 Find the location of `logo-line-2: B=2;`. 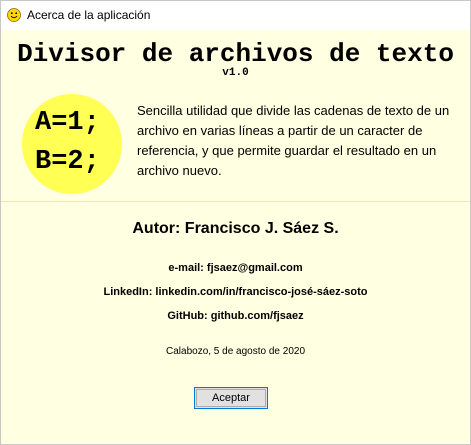

logo-line-2: B=2; is located at coordinates (67, 162).